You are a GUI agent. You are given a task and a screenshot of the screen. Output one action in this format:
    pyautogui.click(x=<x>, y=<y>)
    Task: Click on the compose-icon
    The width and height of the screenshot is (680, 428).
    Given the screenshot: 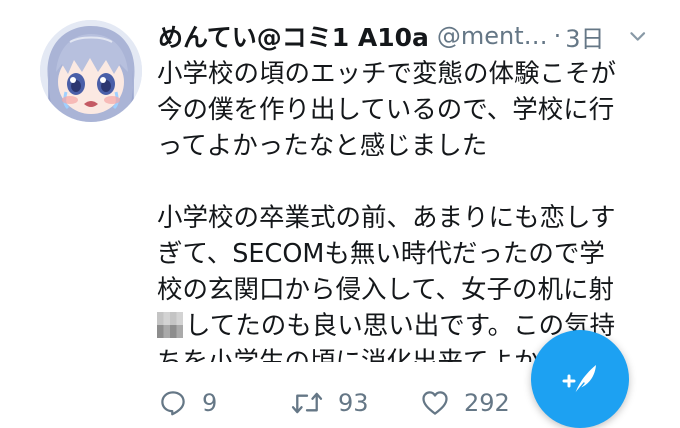 What is the action you would take?
    pyautogui.click(x=579, y=380)
    